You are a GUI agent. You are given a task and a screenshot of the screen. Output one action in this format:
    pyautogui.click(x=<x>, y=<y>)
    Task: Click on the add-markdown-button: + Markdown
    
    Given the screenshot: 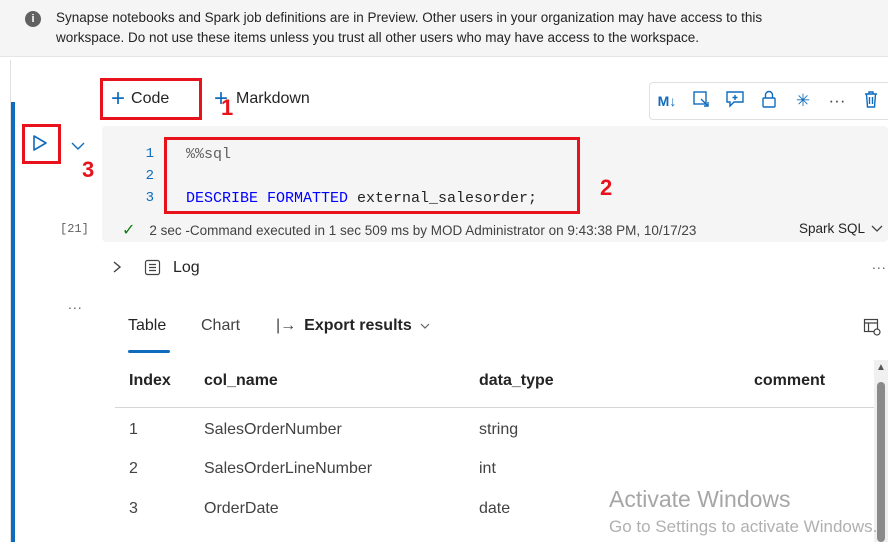 What is the action you would take?
    pyautogui.click(x=262, y=98)
    